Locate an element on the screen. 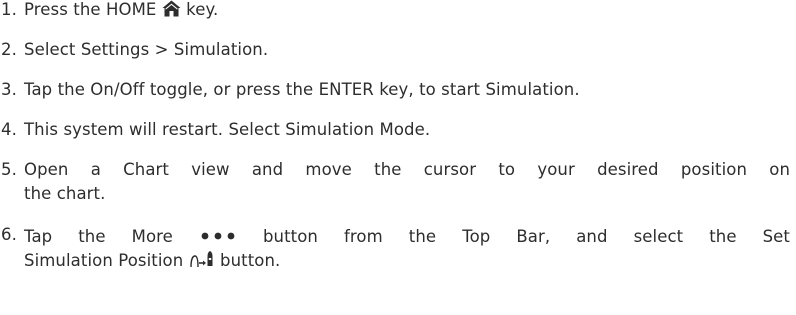  step-number: 1. is located at coordinates (9, 9).